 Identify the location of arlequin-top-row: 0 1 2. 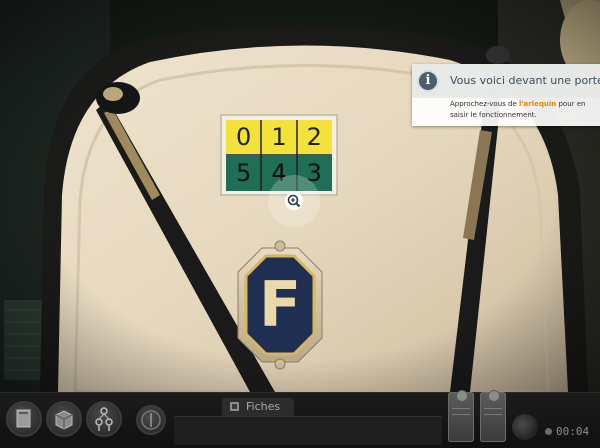
(279, 137).